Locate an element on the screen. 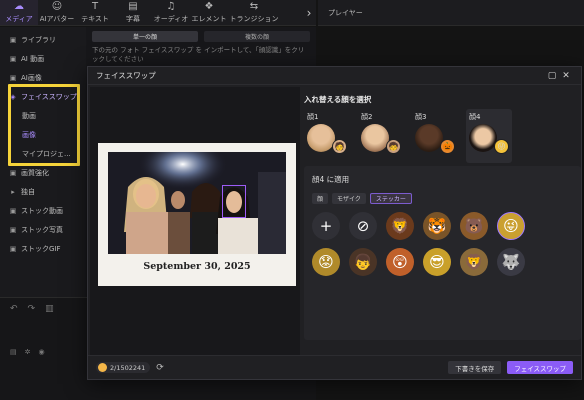  tool-audio: ♫ オーディオ is located at coordinates (171, 12).